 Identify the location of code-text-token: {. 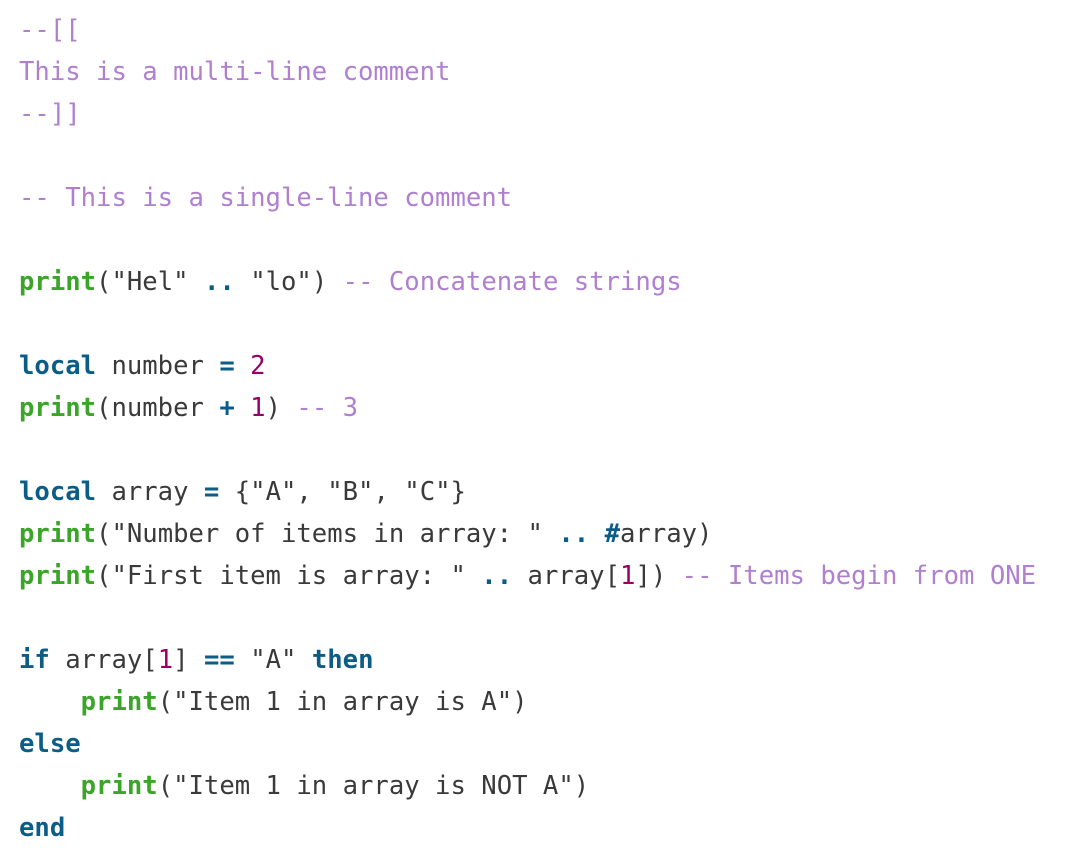
(235, 492).